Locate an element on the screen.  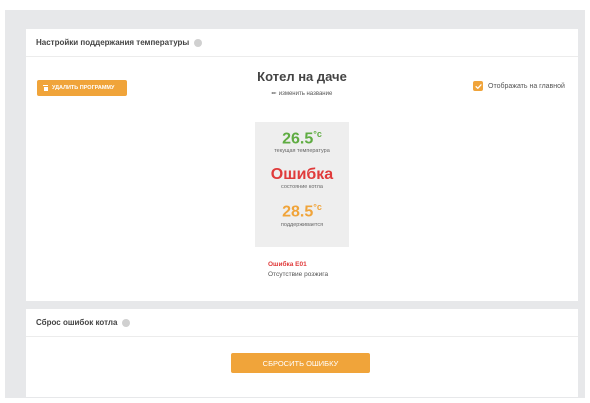
target-temperature-label: поддерживается is located at coordinates (302, 224).